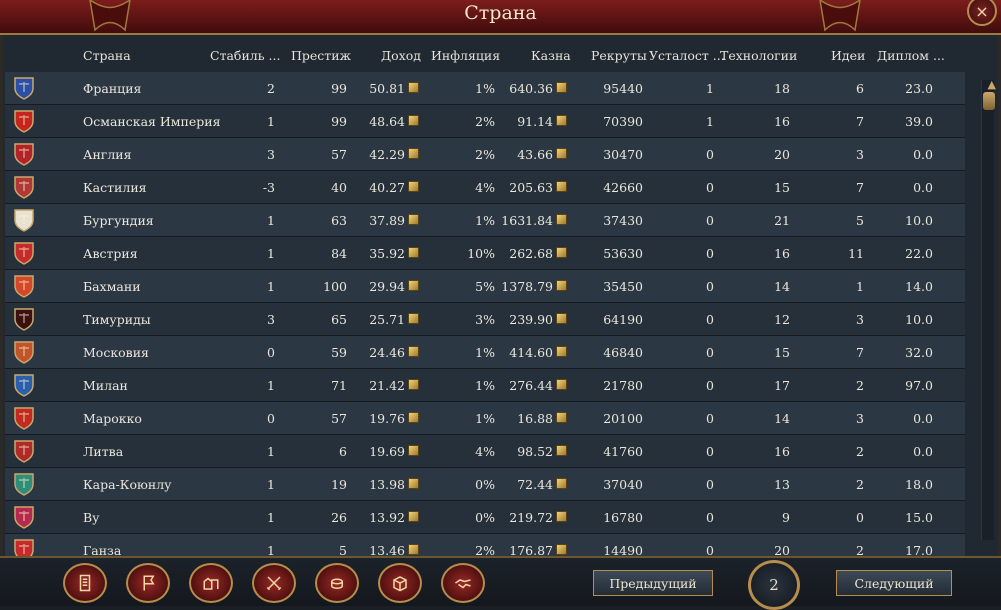  I want to click on table-row: Тимуриды 3 65 25.71 3% 239.90 64190 0 12 3 10.0, so click(485, 319).